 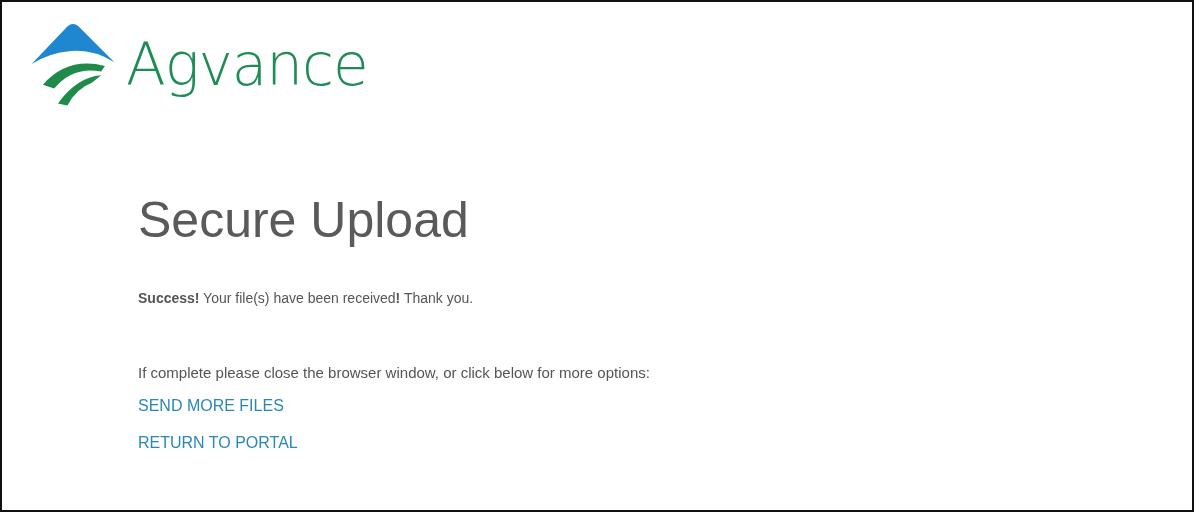 I want to click on action-link: SEND MORE FILES, so click(x=211, y=406).